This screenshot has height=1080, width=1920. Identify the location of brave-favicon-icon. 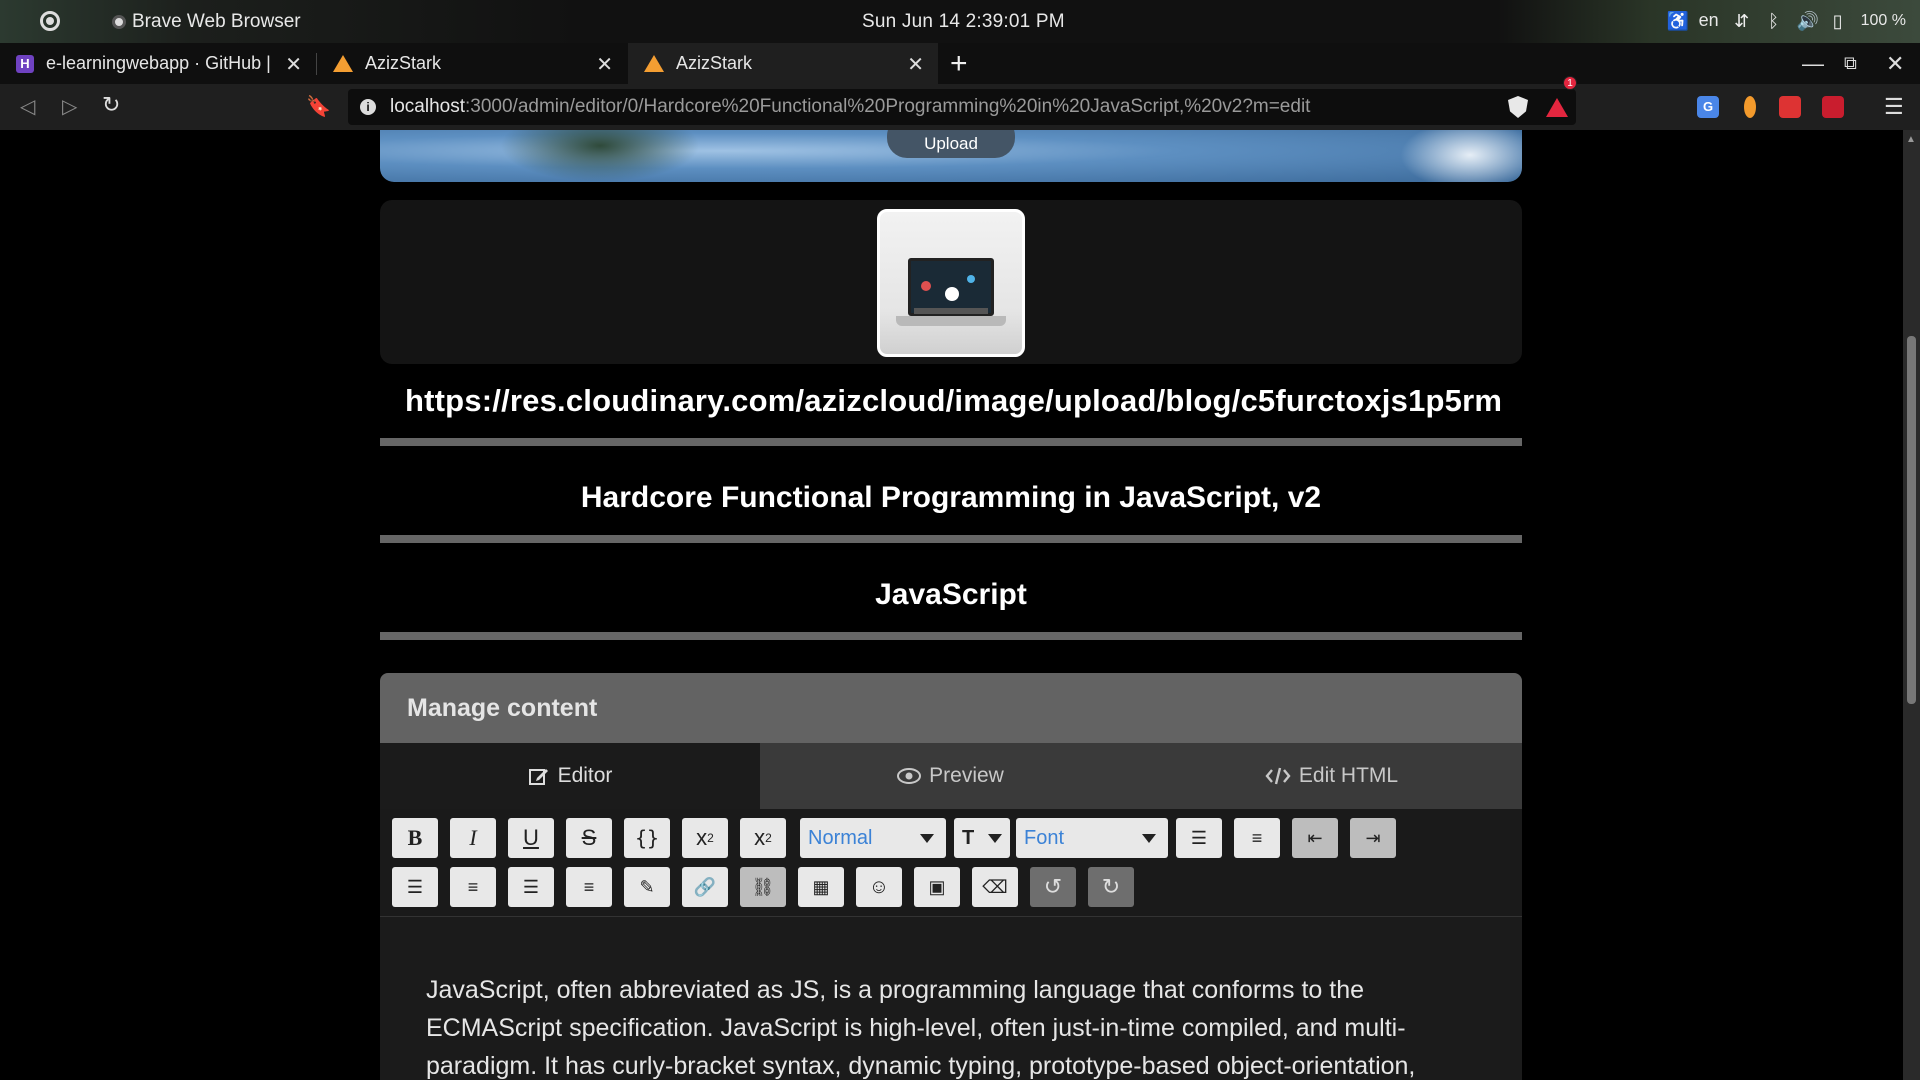
(654, 63).